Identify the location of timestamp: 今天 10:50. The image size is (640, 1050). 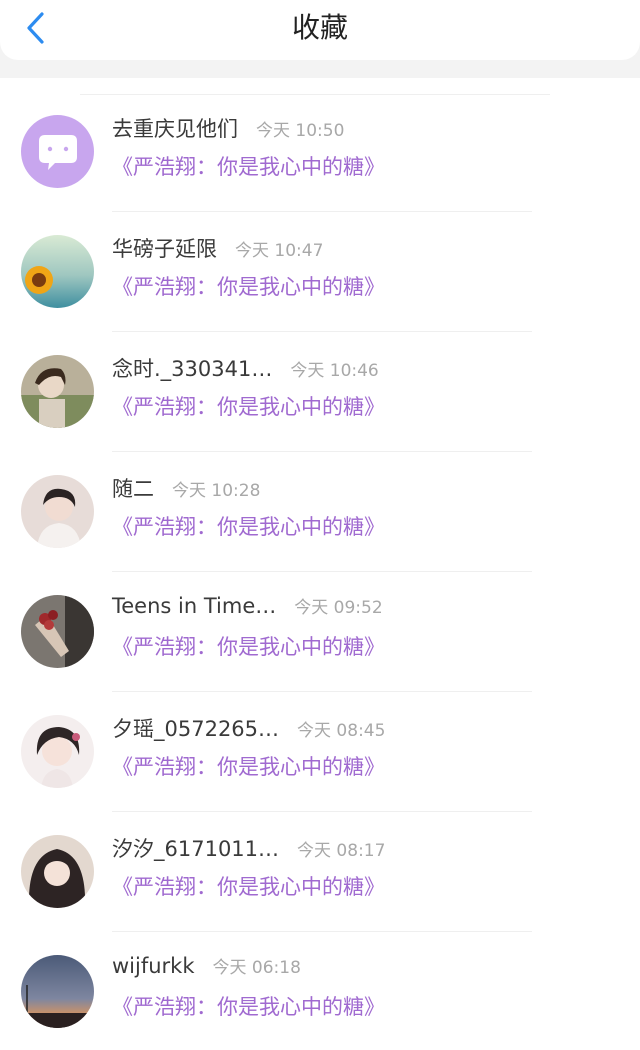
(300, 131).